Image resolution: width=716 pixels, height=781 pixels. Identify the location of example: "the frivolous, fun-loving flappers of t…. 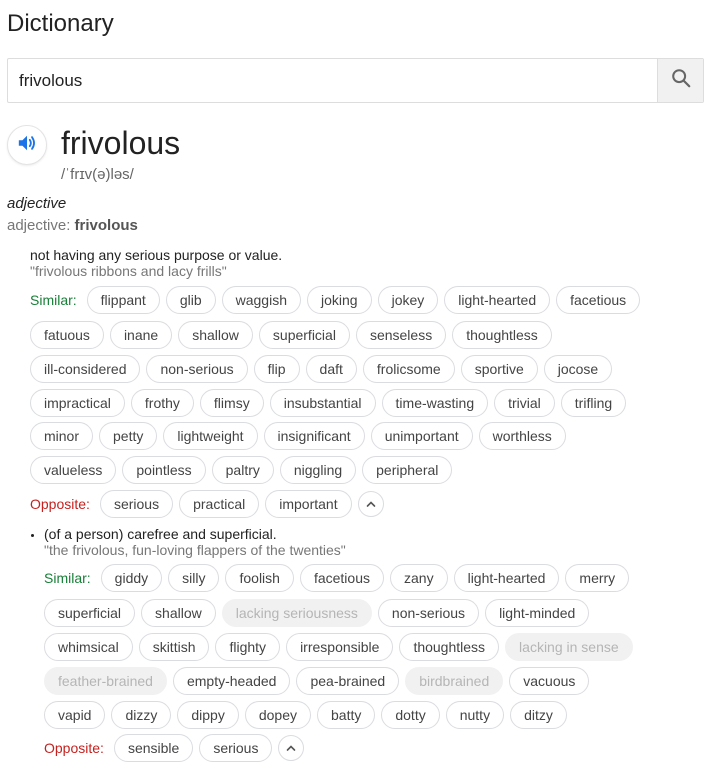
(195, 550).